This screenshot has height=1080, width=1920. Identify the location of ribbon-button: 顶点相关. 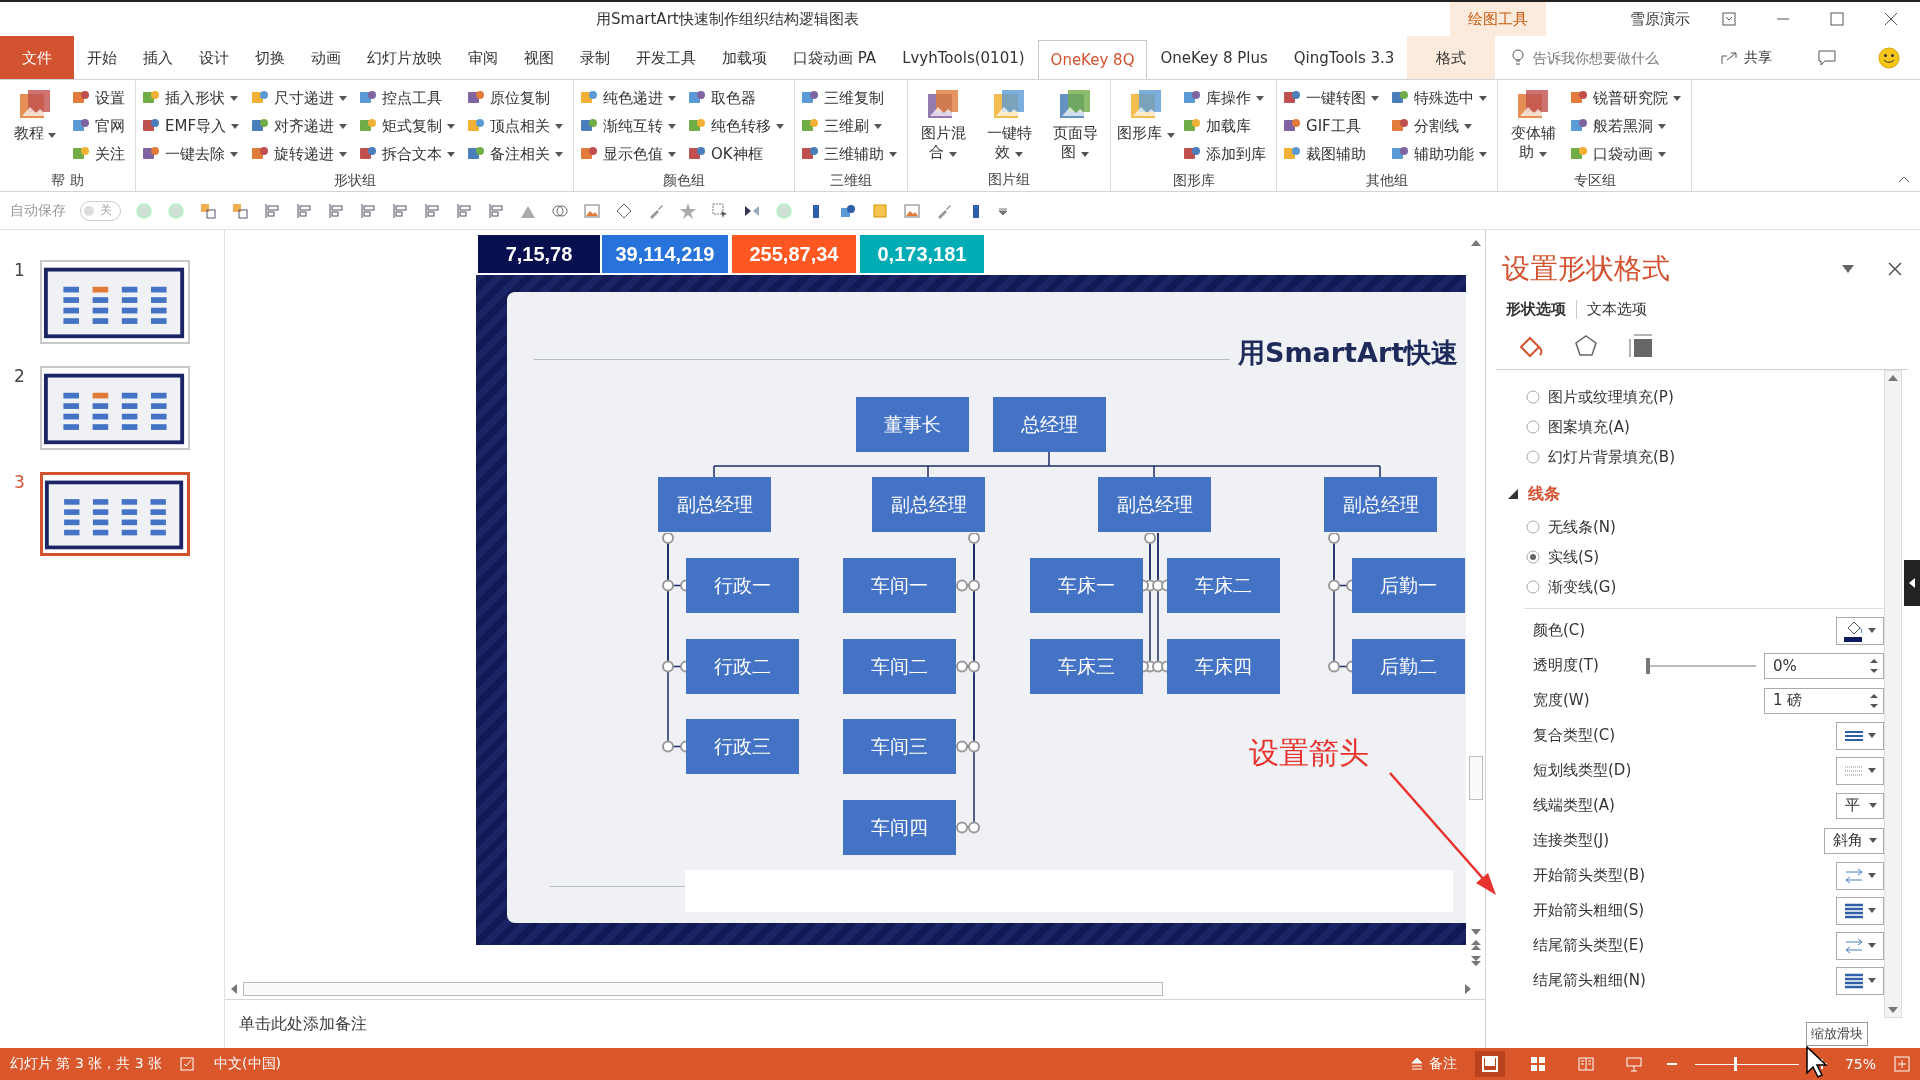
(517, 126).